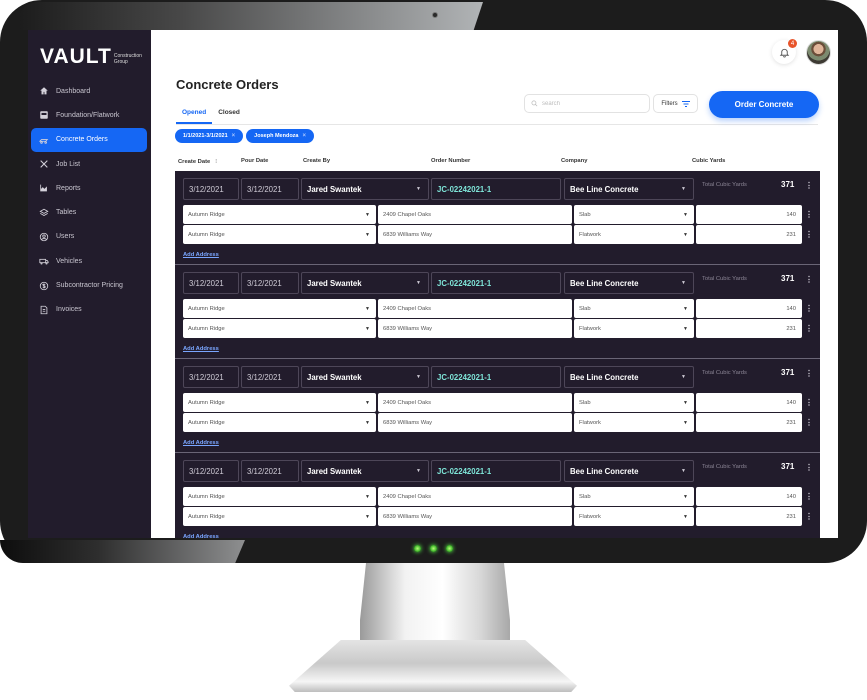 The height and width of the screenshot is (700, 867). What do you see at coordinates (280, 136) in the screenshot?
I see `filter-chip-user: Joseph Mendoza ×` at bounding box center [280, 136].